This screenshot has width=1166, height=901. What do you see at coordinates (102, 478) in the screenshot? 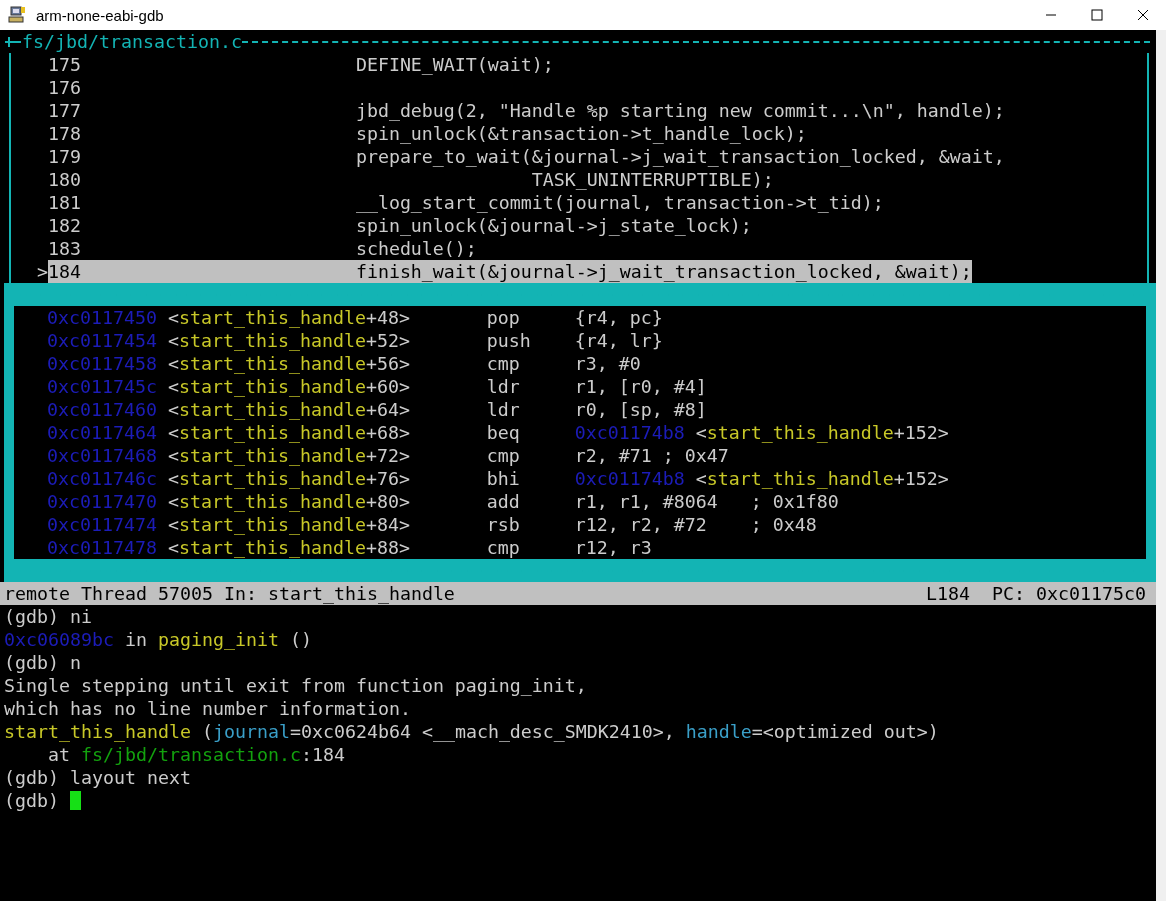
I see `asm-address: 0xc011746c` at bounding box center [102, 478].